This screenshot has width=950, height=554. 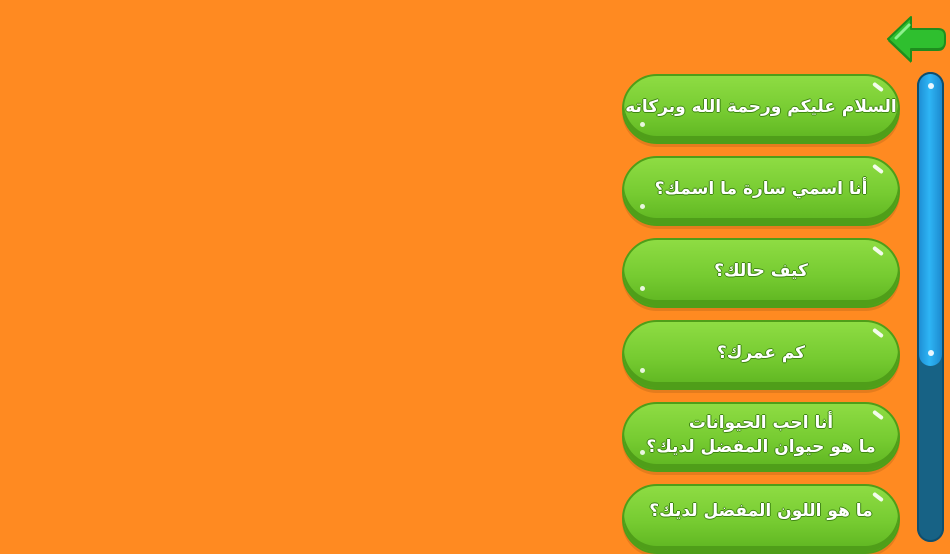 I want to click on phrase-line: ما هو حيوان المفضل لديك؟, so click(x=761, y=447).